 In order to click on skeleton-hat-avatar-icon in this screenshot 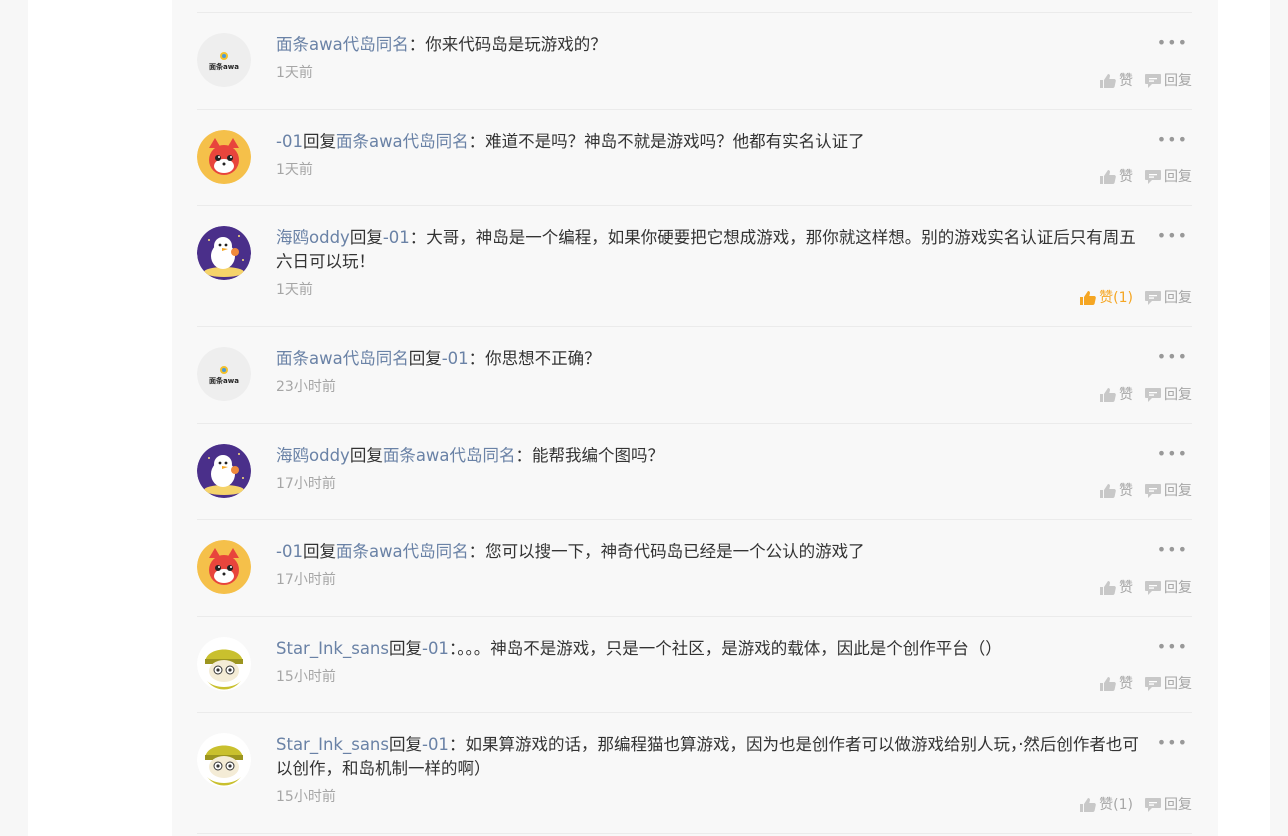, I will do `click(224, 760)`.